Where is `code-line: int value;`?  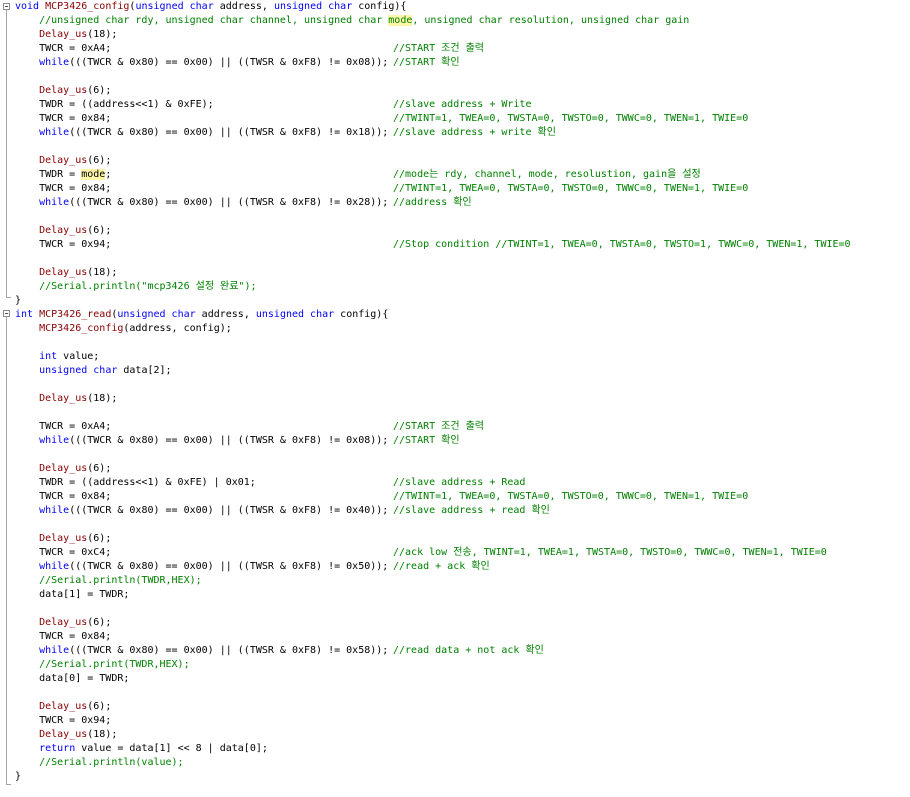 code-line: int value; is located at coordinates (57, 357).